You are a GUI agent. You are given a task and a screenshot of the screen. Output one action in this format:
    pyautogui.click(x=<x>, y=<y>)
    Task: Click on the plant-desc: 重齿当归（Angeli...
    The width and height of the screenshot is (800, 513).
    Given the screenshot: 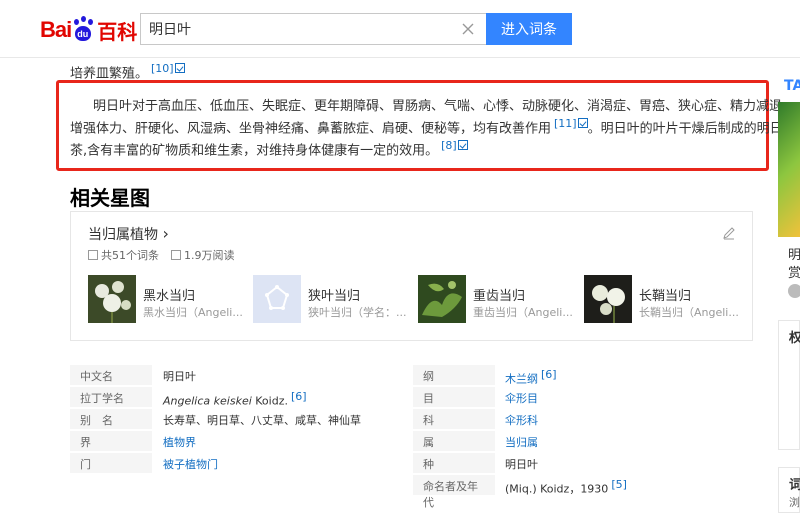 What is the action you would take?
    pyautogui.click(x=523, y=312)
    